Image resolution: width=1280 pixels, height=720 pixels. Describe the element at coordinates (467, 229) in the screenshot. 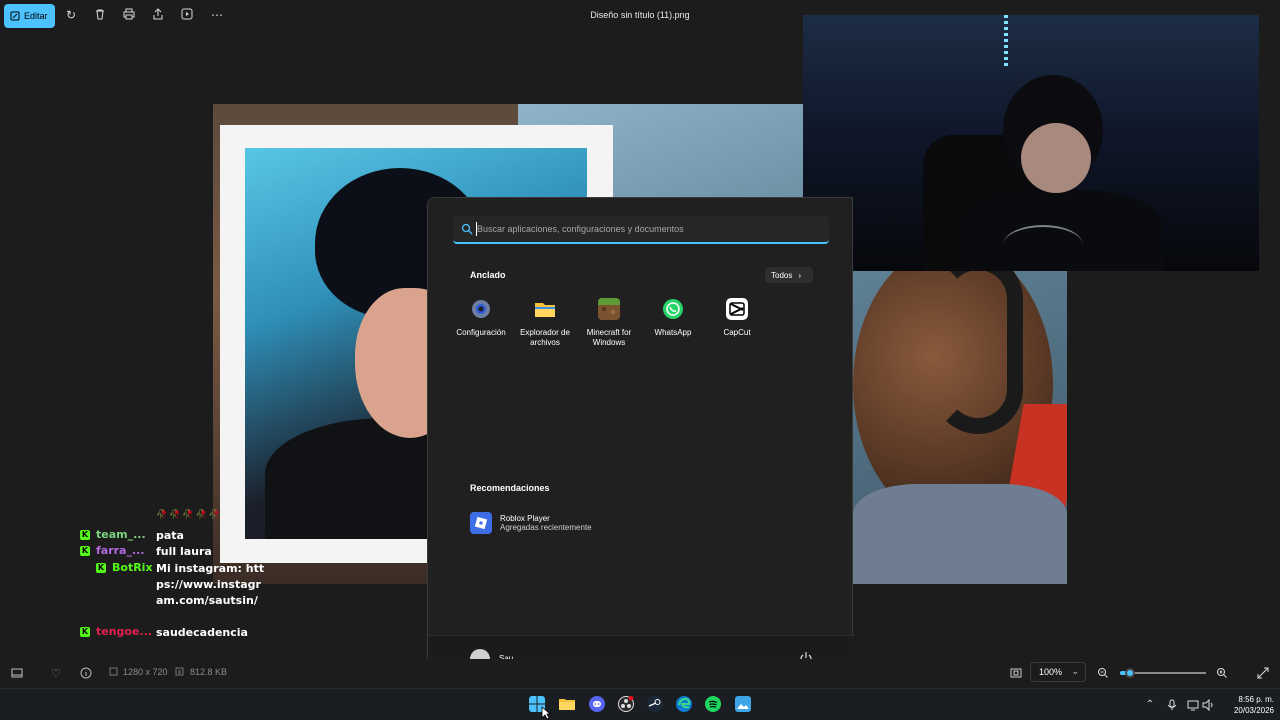

I see `search-icon` at that location.